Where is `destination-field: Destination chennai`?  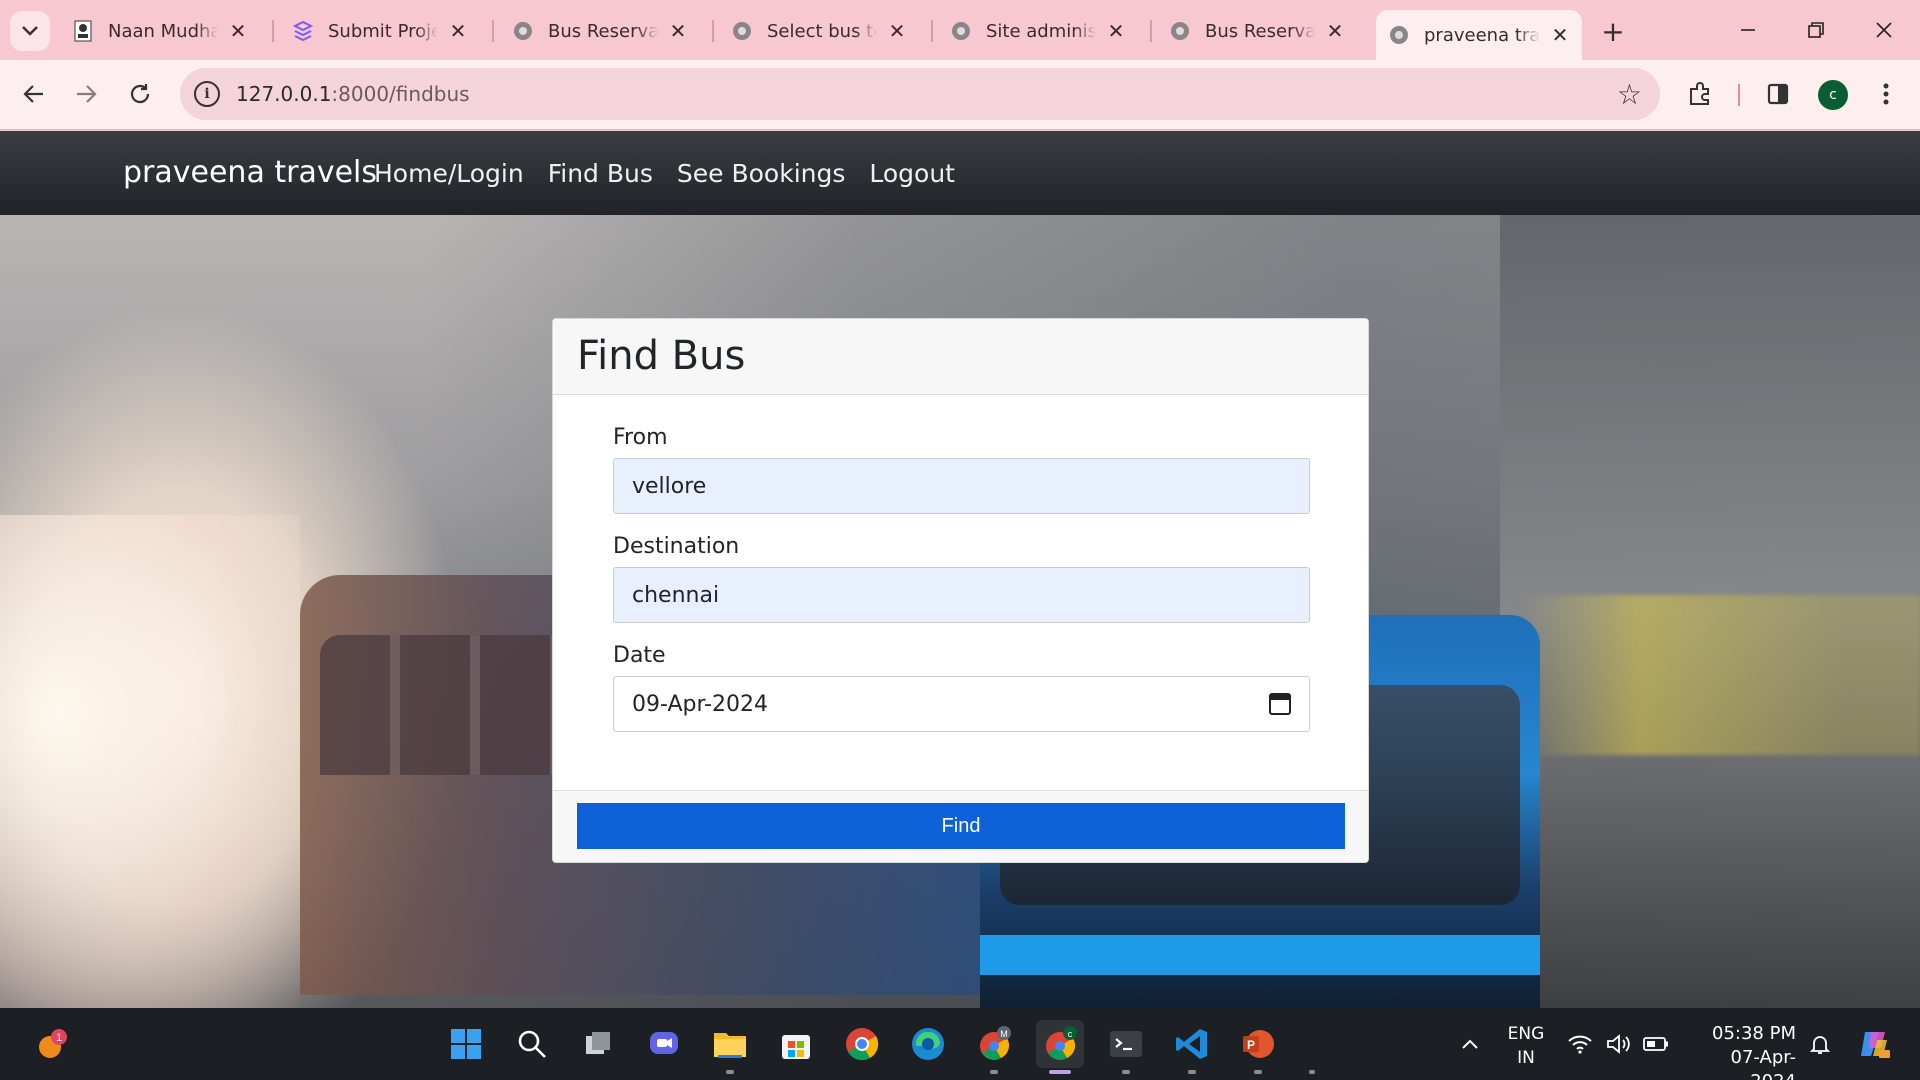 destination-field: Destination chennai is located at coordinates (961, 578).